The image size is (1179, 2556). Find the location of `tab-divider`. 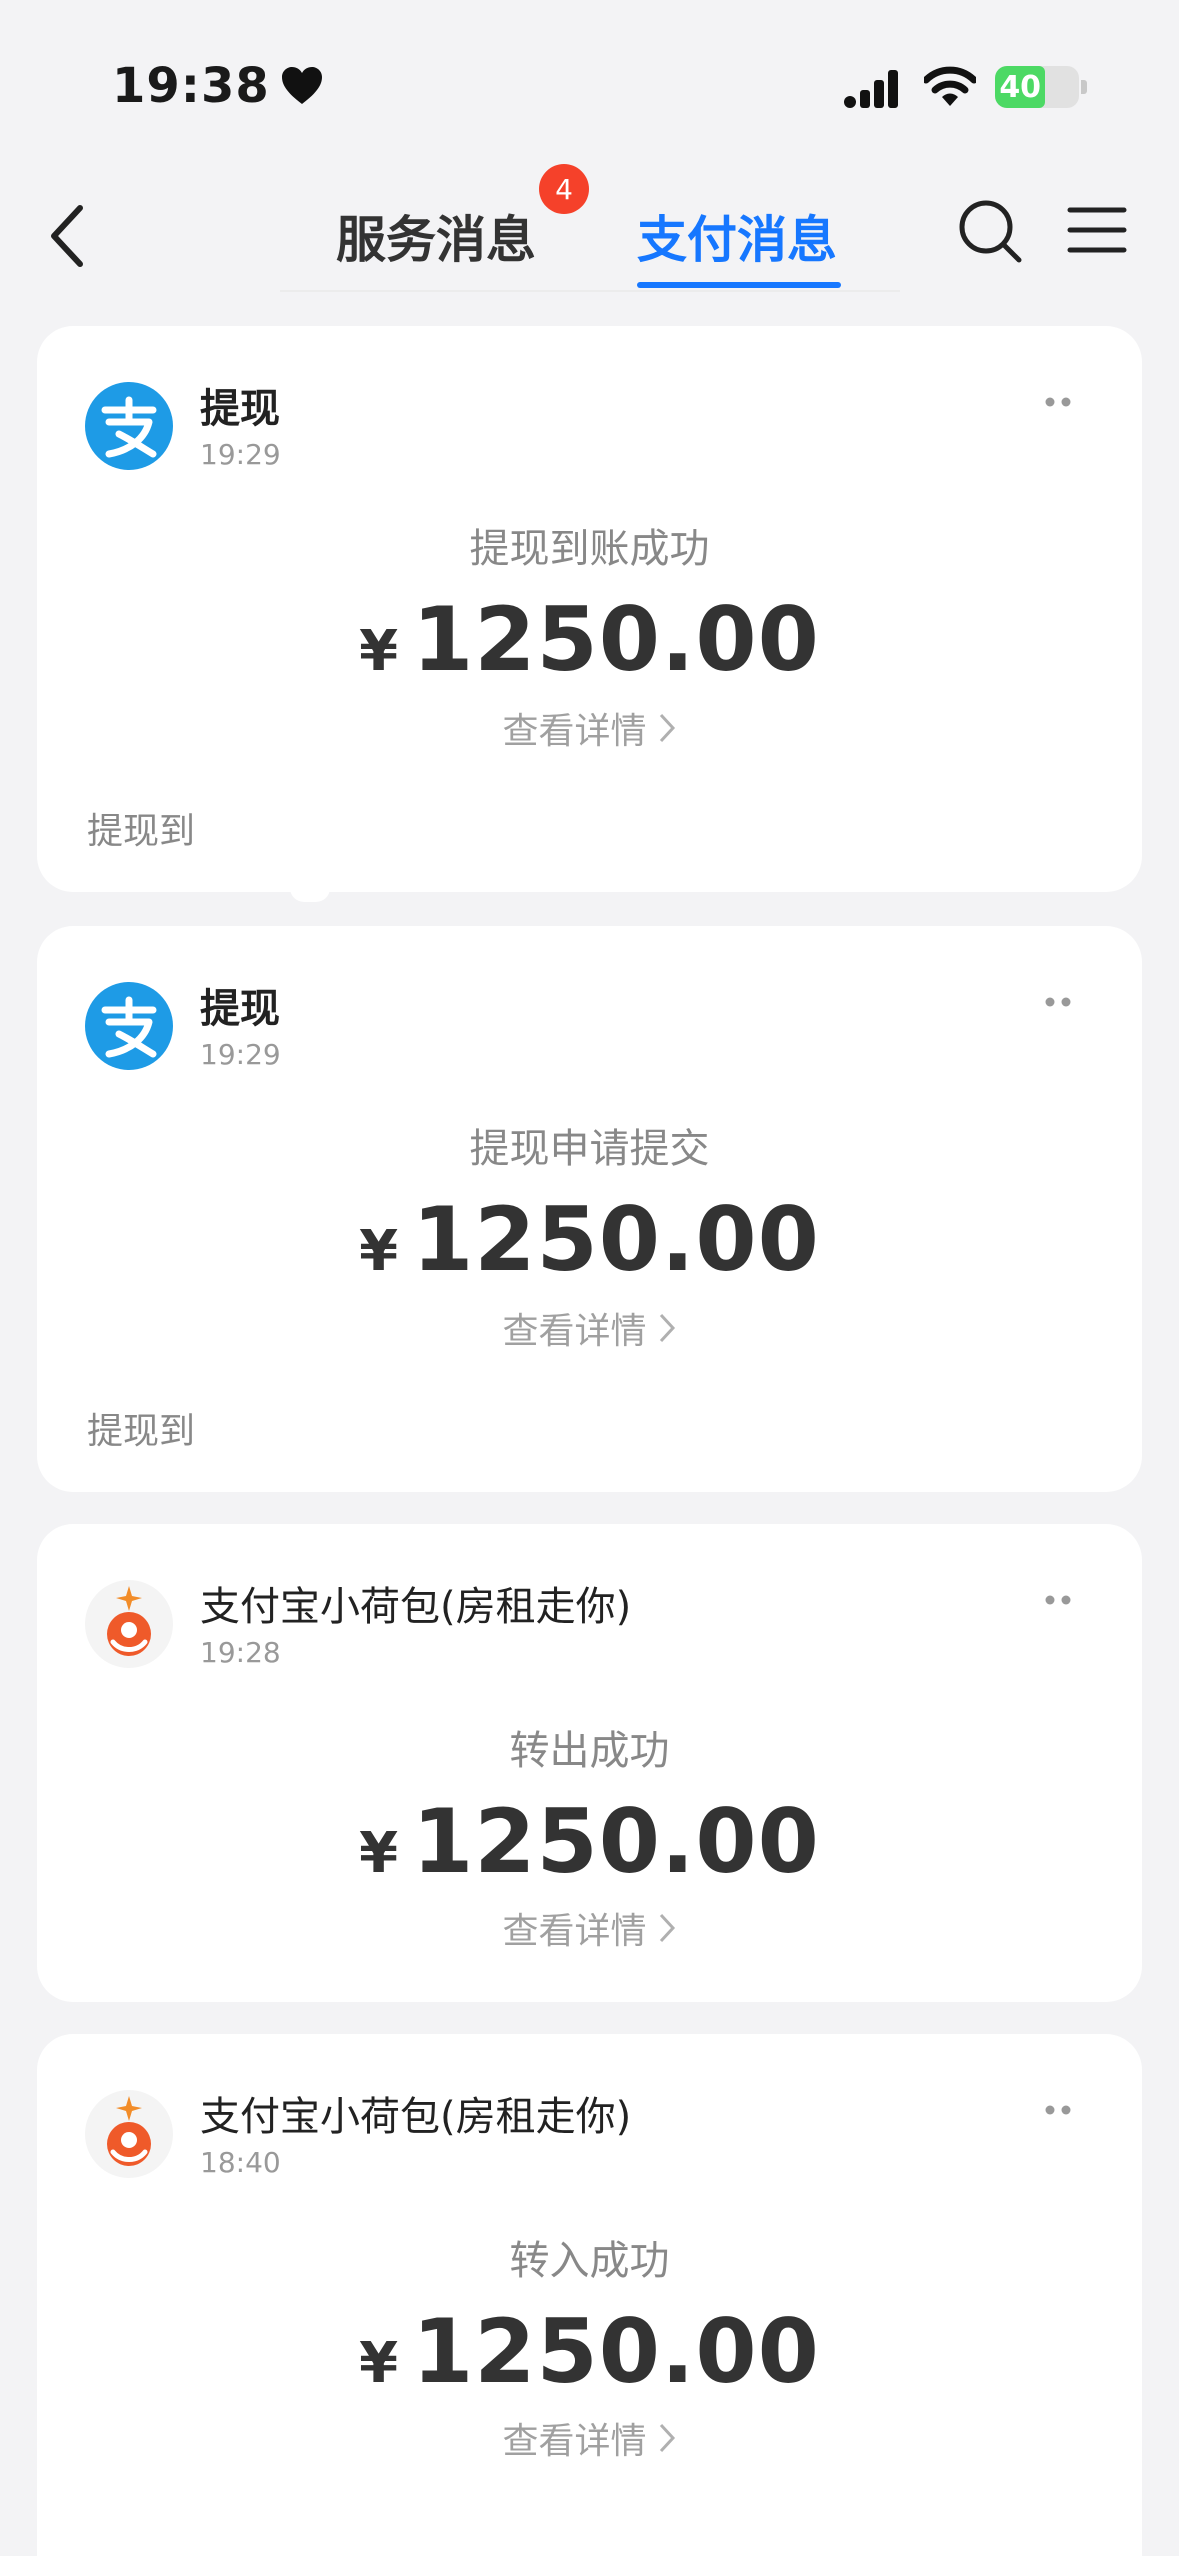

tab-divider is located at coordinates (590, 291).